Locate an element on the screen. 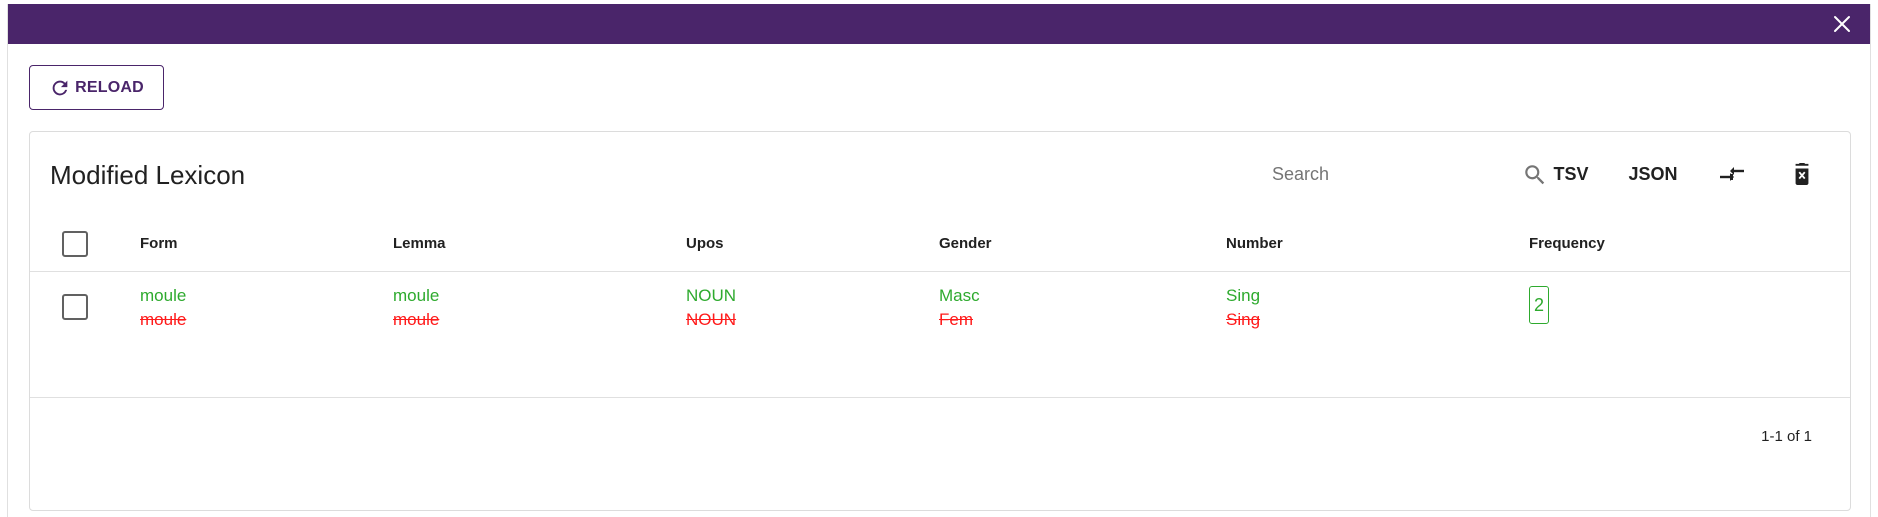  new-upos-value: NOUN is located at coordinates (711, 295).